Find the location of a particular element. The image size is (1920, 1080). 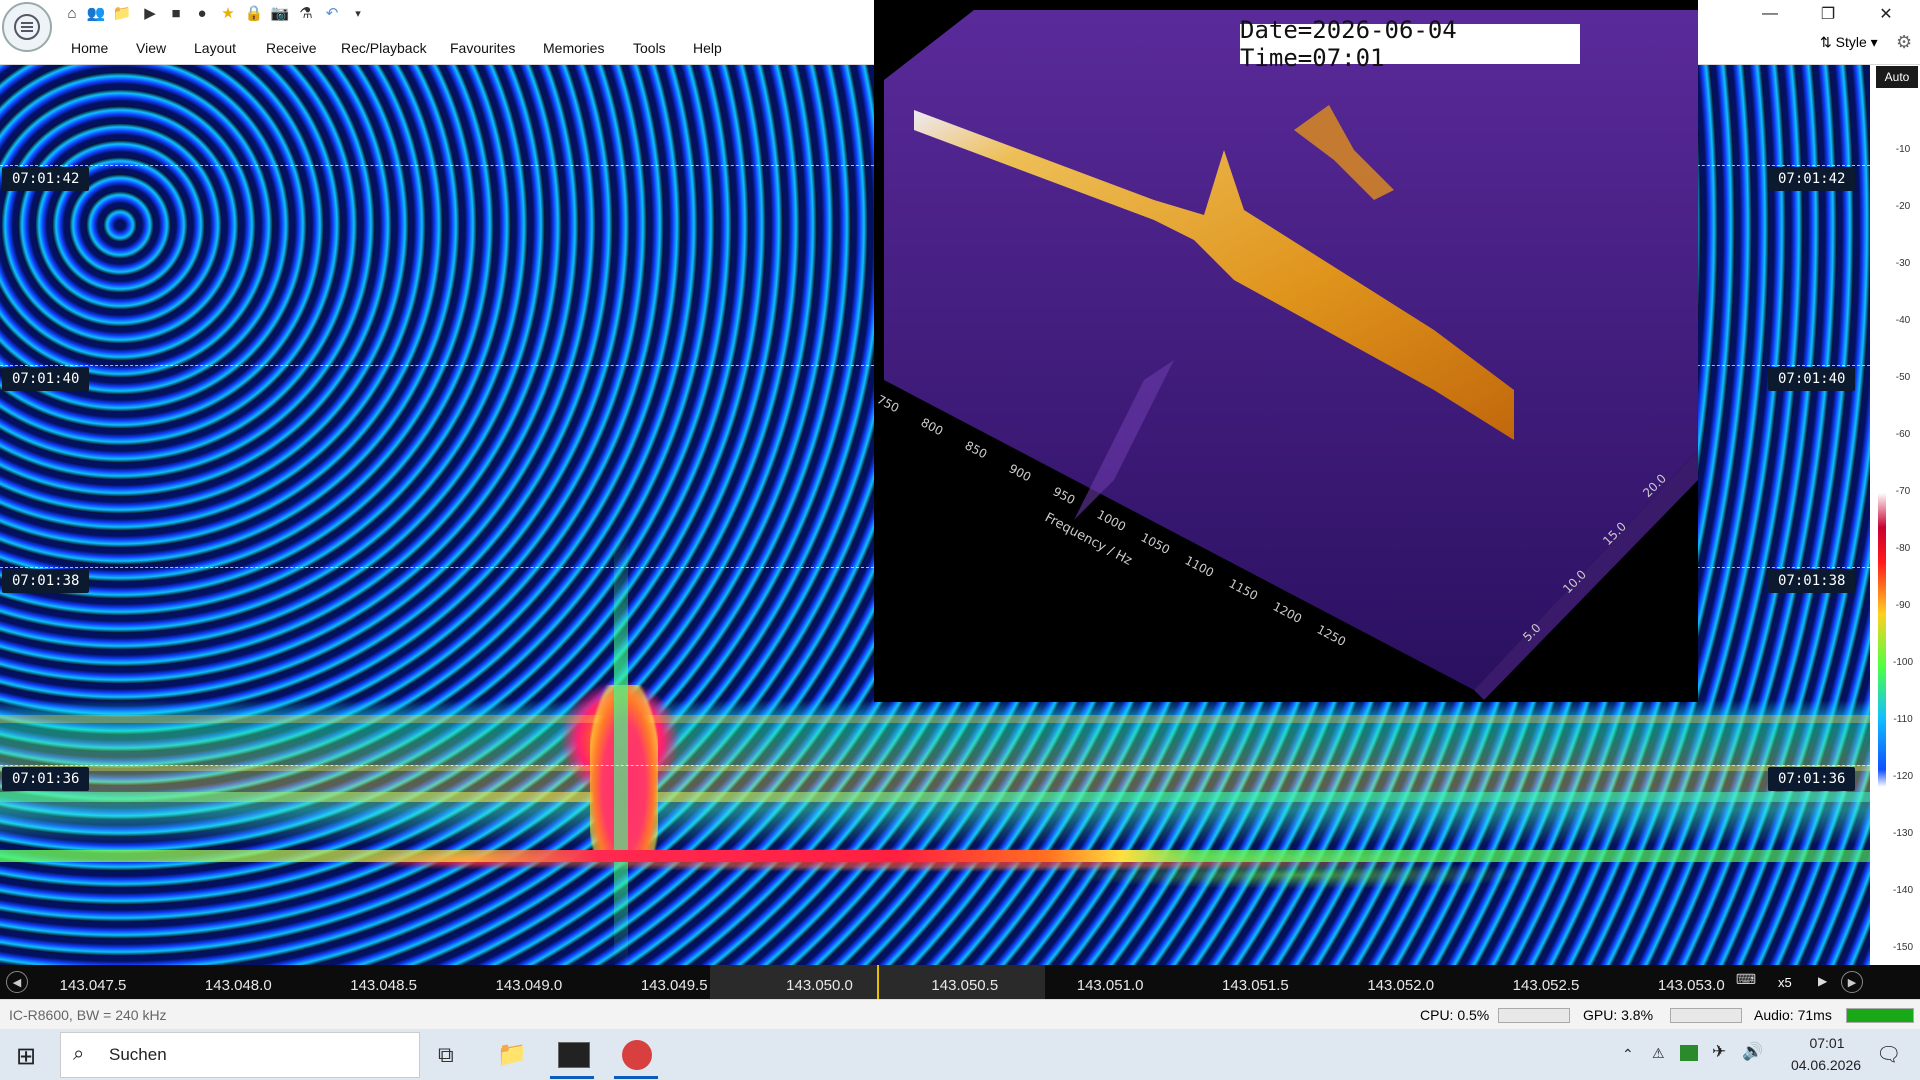

level-tick-label: -80 is located at coordinates (1903, 548).